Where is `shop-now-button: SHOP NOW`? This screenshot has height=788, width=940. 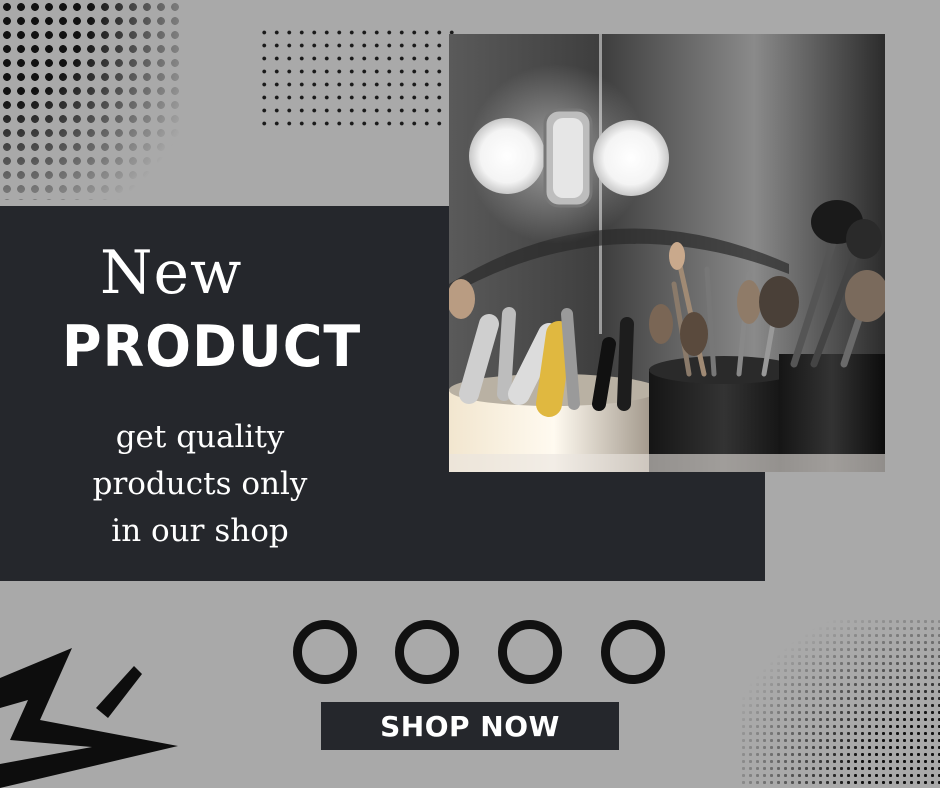
shop-now-button: SHOP NOW is located at coordinates (470, 726).